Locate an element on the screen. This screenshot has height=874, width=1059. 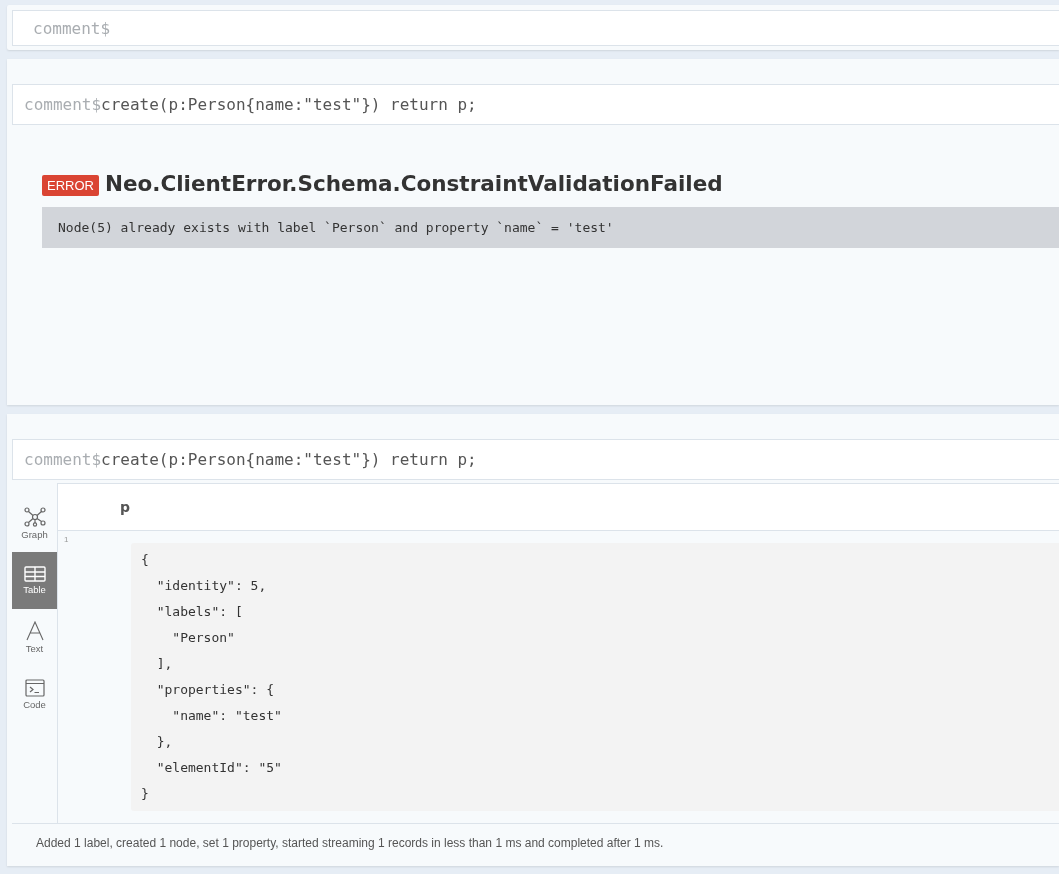
error-title: Neo.ClientError.Schema.ConstraintValidationFailed is located at coordinates (413, 183).